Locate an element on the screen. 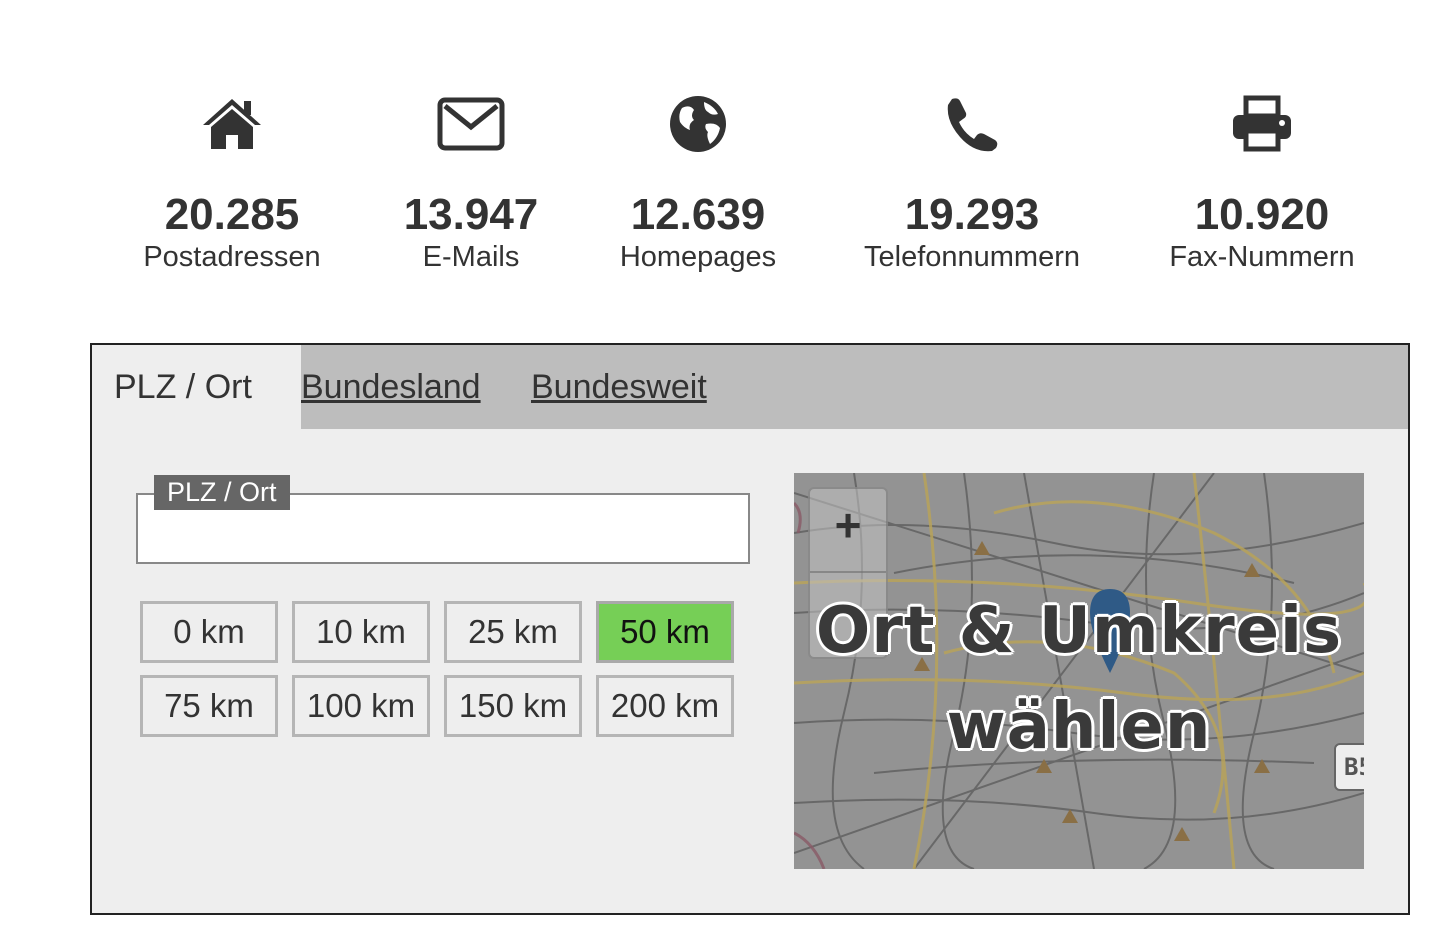 This screenshot has width=1454, height=942. printer-icon is located at coordinates (1262, 124).